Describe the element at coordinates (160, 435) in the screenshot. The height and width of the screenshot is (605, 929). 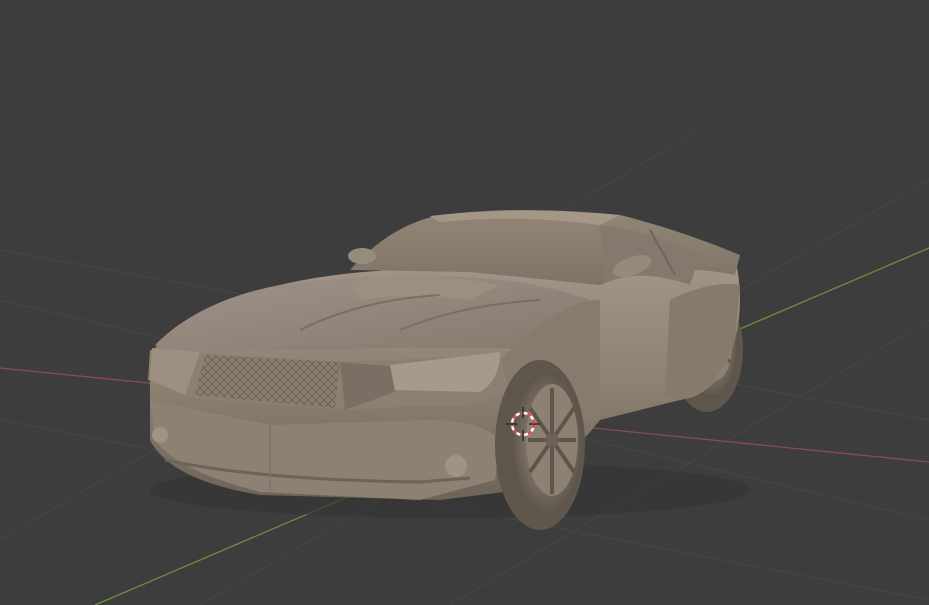
I see `fog-light-left` at that location.